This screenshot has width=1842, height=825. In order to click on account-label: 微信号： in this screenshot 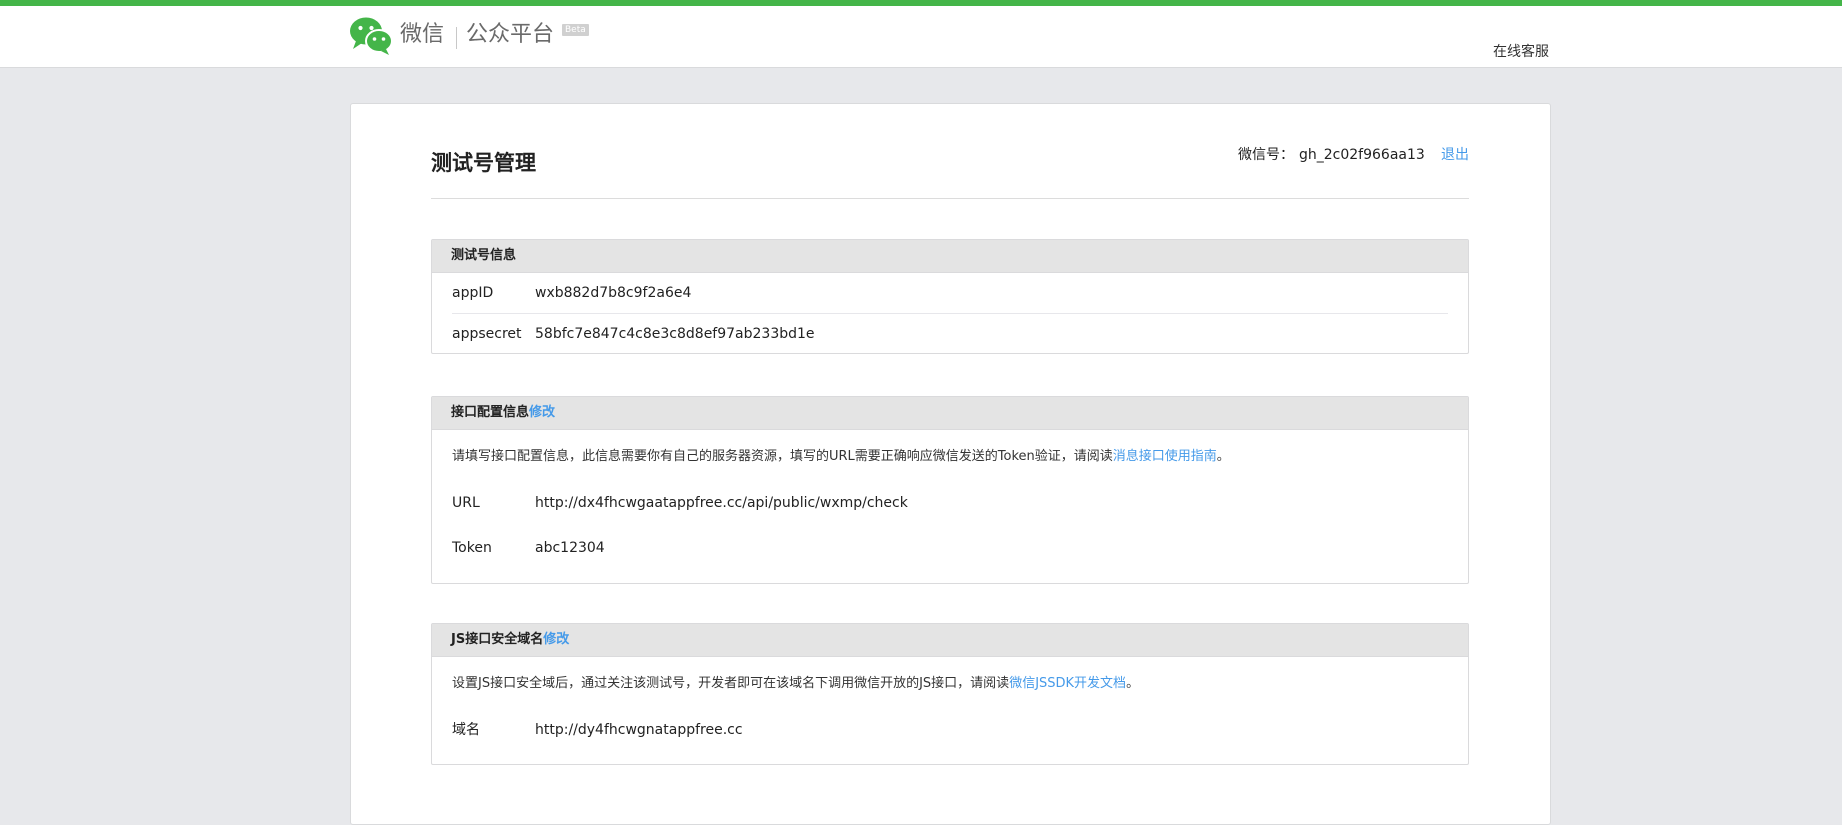, I will do `click(1266, 155)`.